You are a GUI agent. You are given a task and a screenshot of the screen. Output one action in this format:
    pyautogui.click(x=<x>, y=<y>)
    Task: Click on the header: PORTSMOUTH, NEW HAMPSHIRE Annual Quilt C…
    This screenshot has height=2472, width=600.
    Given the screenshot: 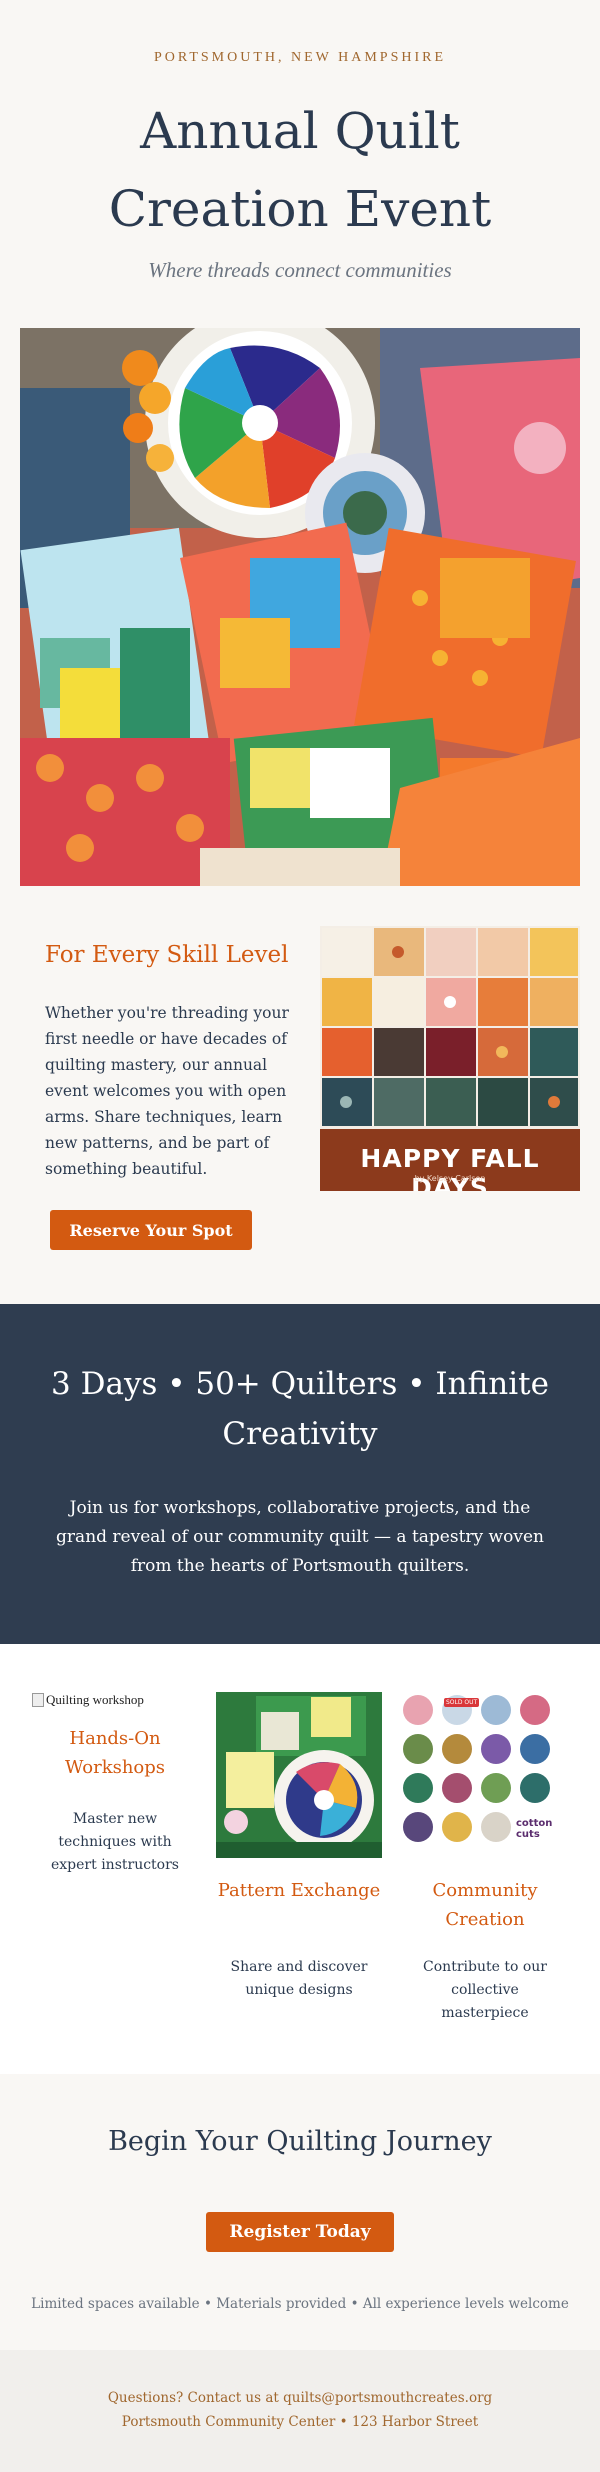 What is the action you would take?
    pyautogui.click(x=300, y=164)
    